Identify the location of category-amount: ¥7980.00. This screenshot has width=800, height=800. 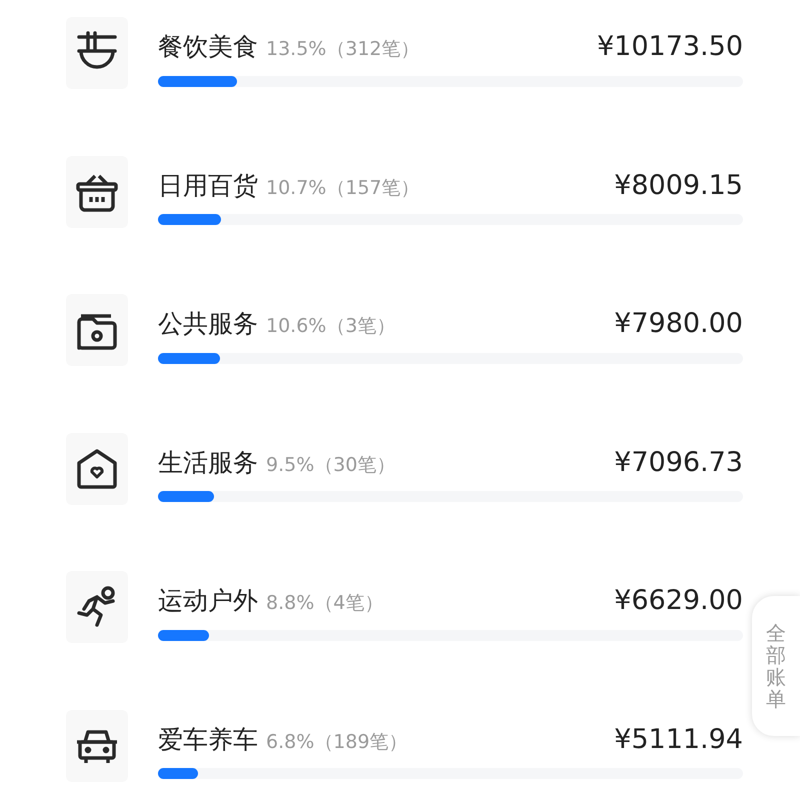
(678, 324).